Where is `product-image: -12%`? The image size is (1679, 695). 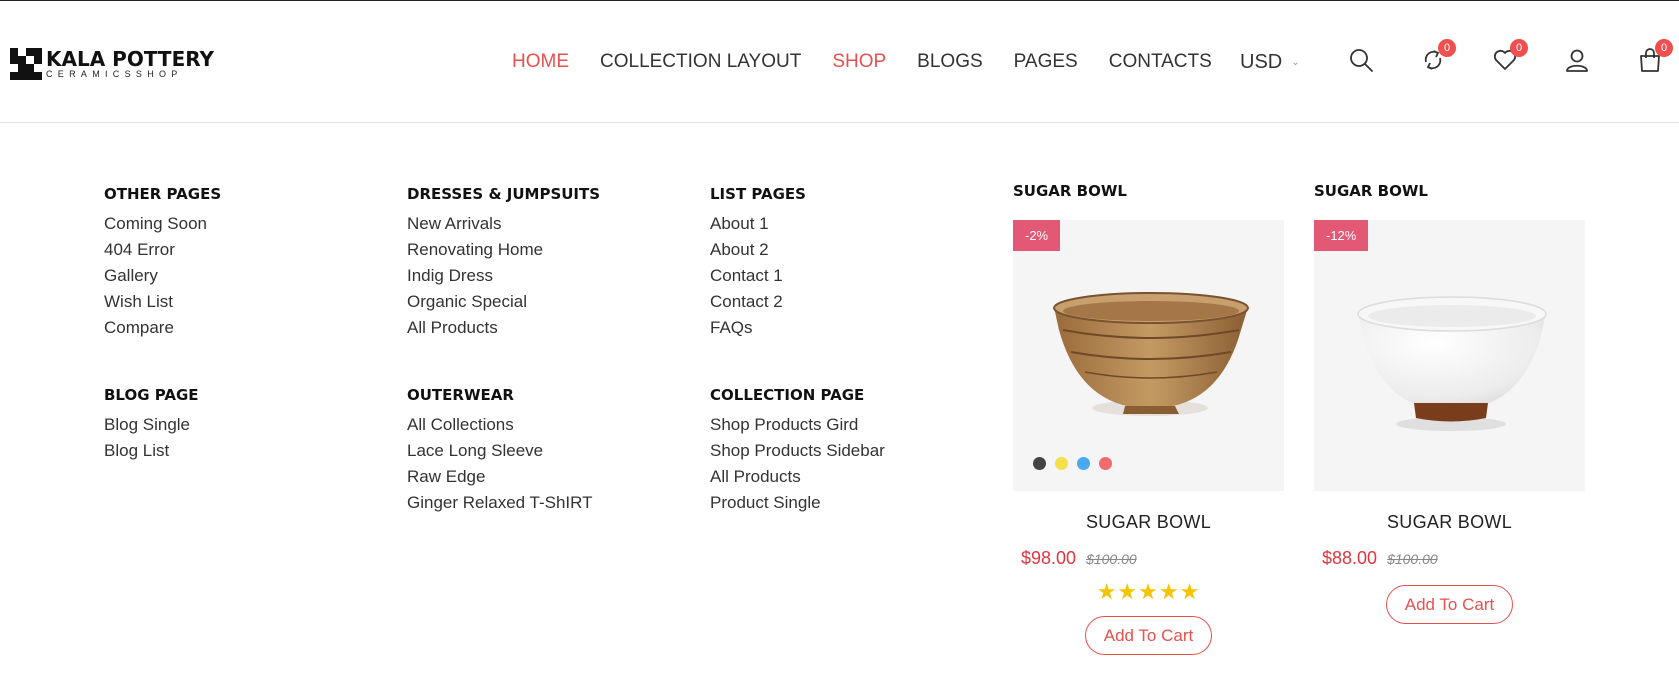 product-image: -12% is located at coordinates (1449, 355).